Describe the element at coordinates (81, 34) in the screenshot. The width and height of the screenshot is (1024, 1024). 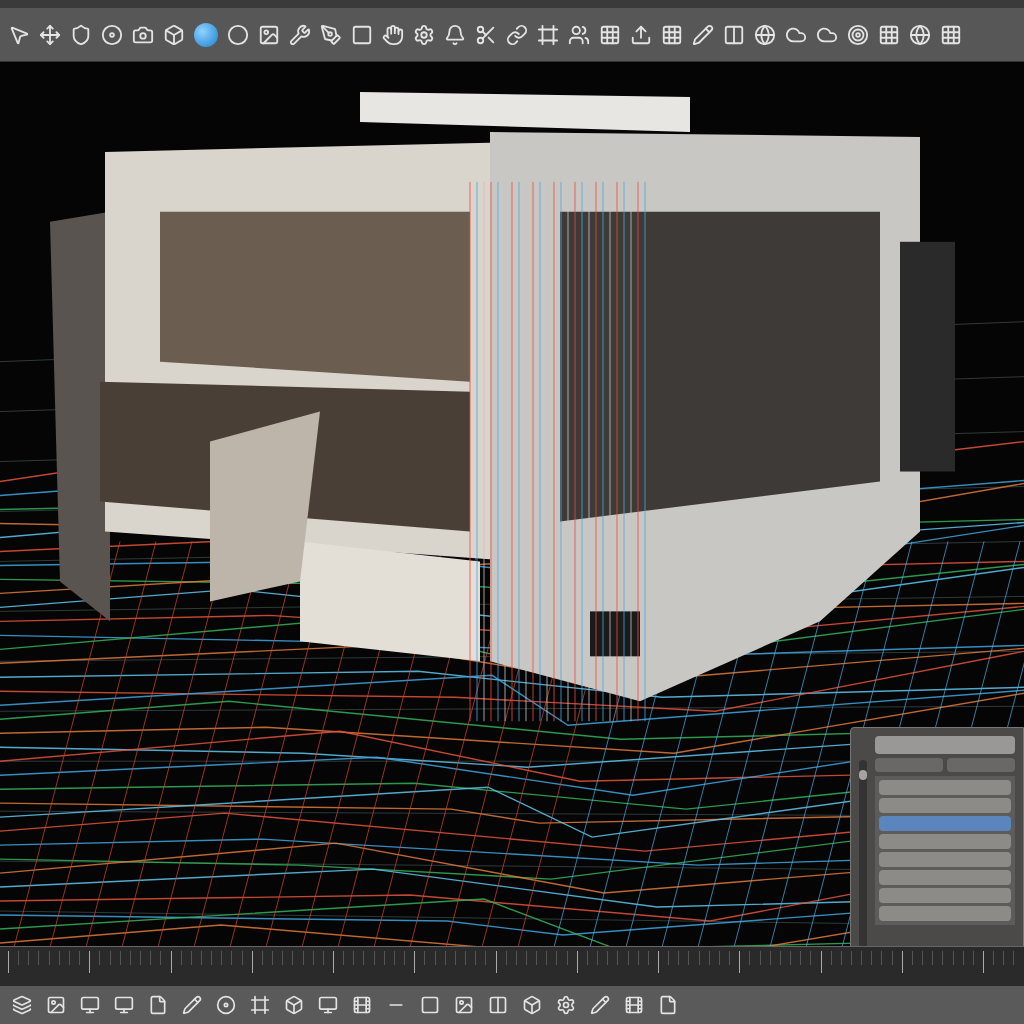
I see `shield-icon` at that location.